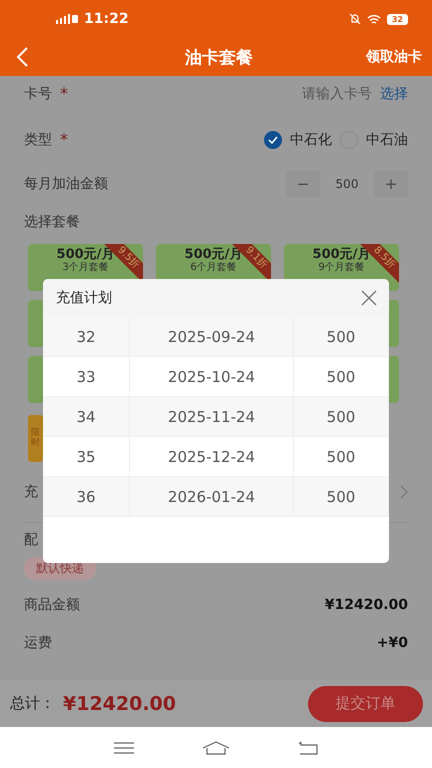 Image resolution: width=432 pixels, height=768 pixels. I want to click on submit-order-button: 提交订单, so click(365, 704).